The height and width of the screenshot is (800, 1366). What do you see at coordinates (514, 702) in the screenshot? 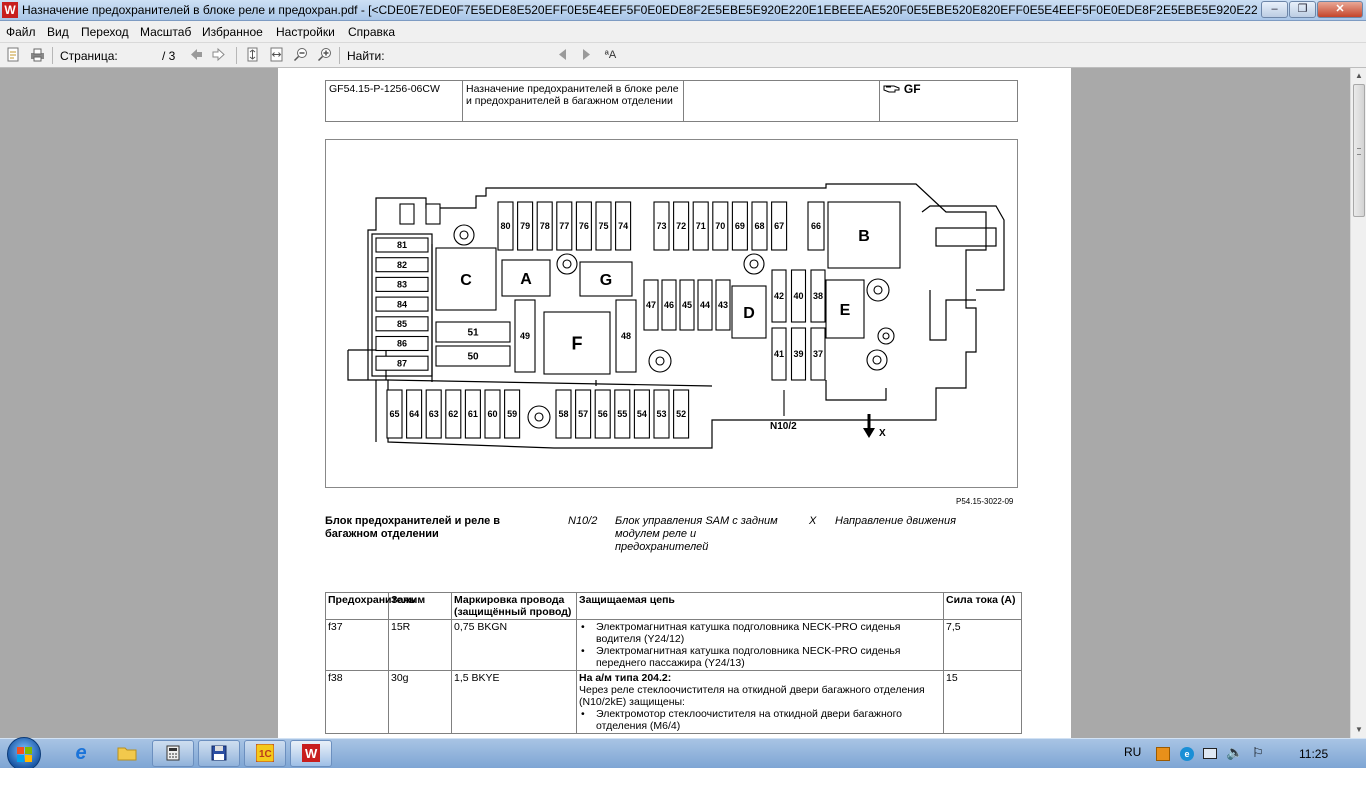
I see `cell-wire: 1,5 BKYE` at bounding box center [514, 702].